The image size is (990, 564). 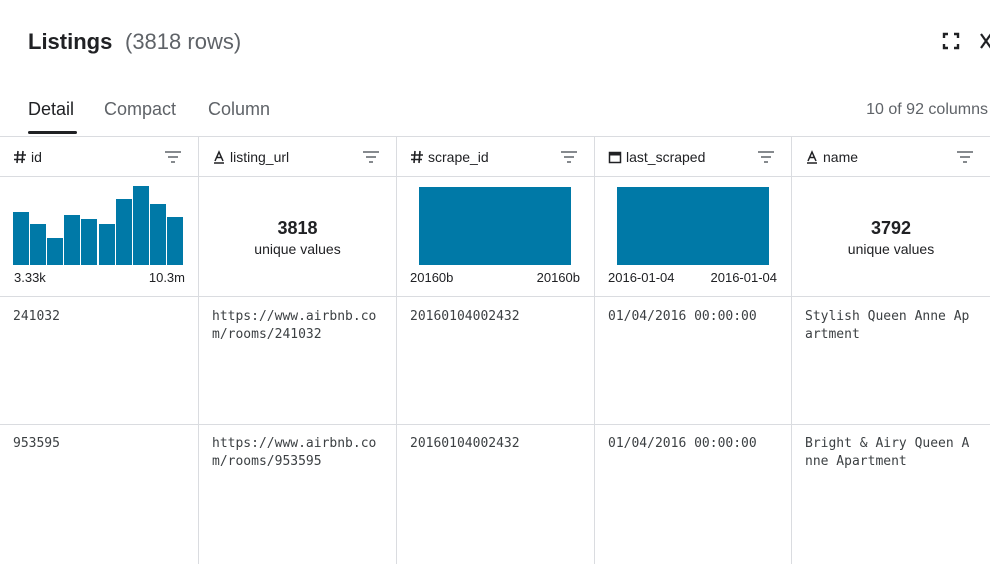 What do you see at coordinates (458, 157) in the screenshot?
I see `column-name: scrape_id` at bounding box center [458, 157].